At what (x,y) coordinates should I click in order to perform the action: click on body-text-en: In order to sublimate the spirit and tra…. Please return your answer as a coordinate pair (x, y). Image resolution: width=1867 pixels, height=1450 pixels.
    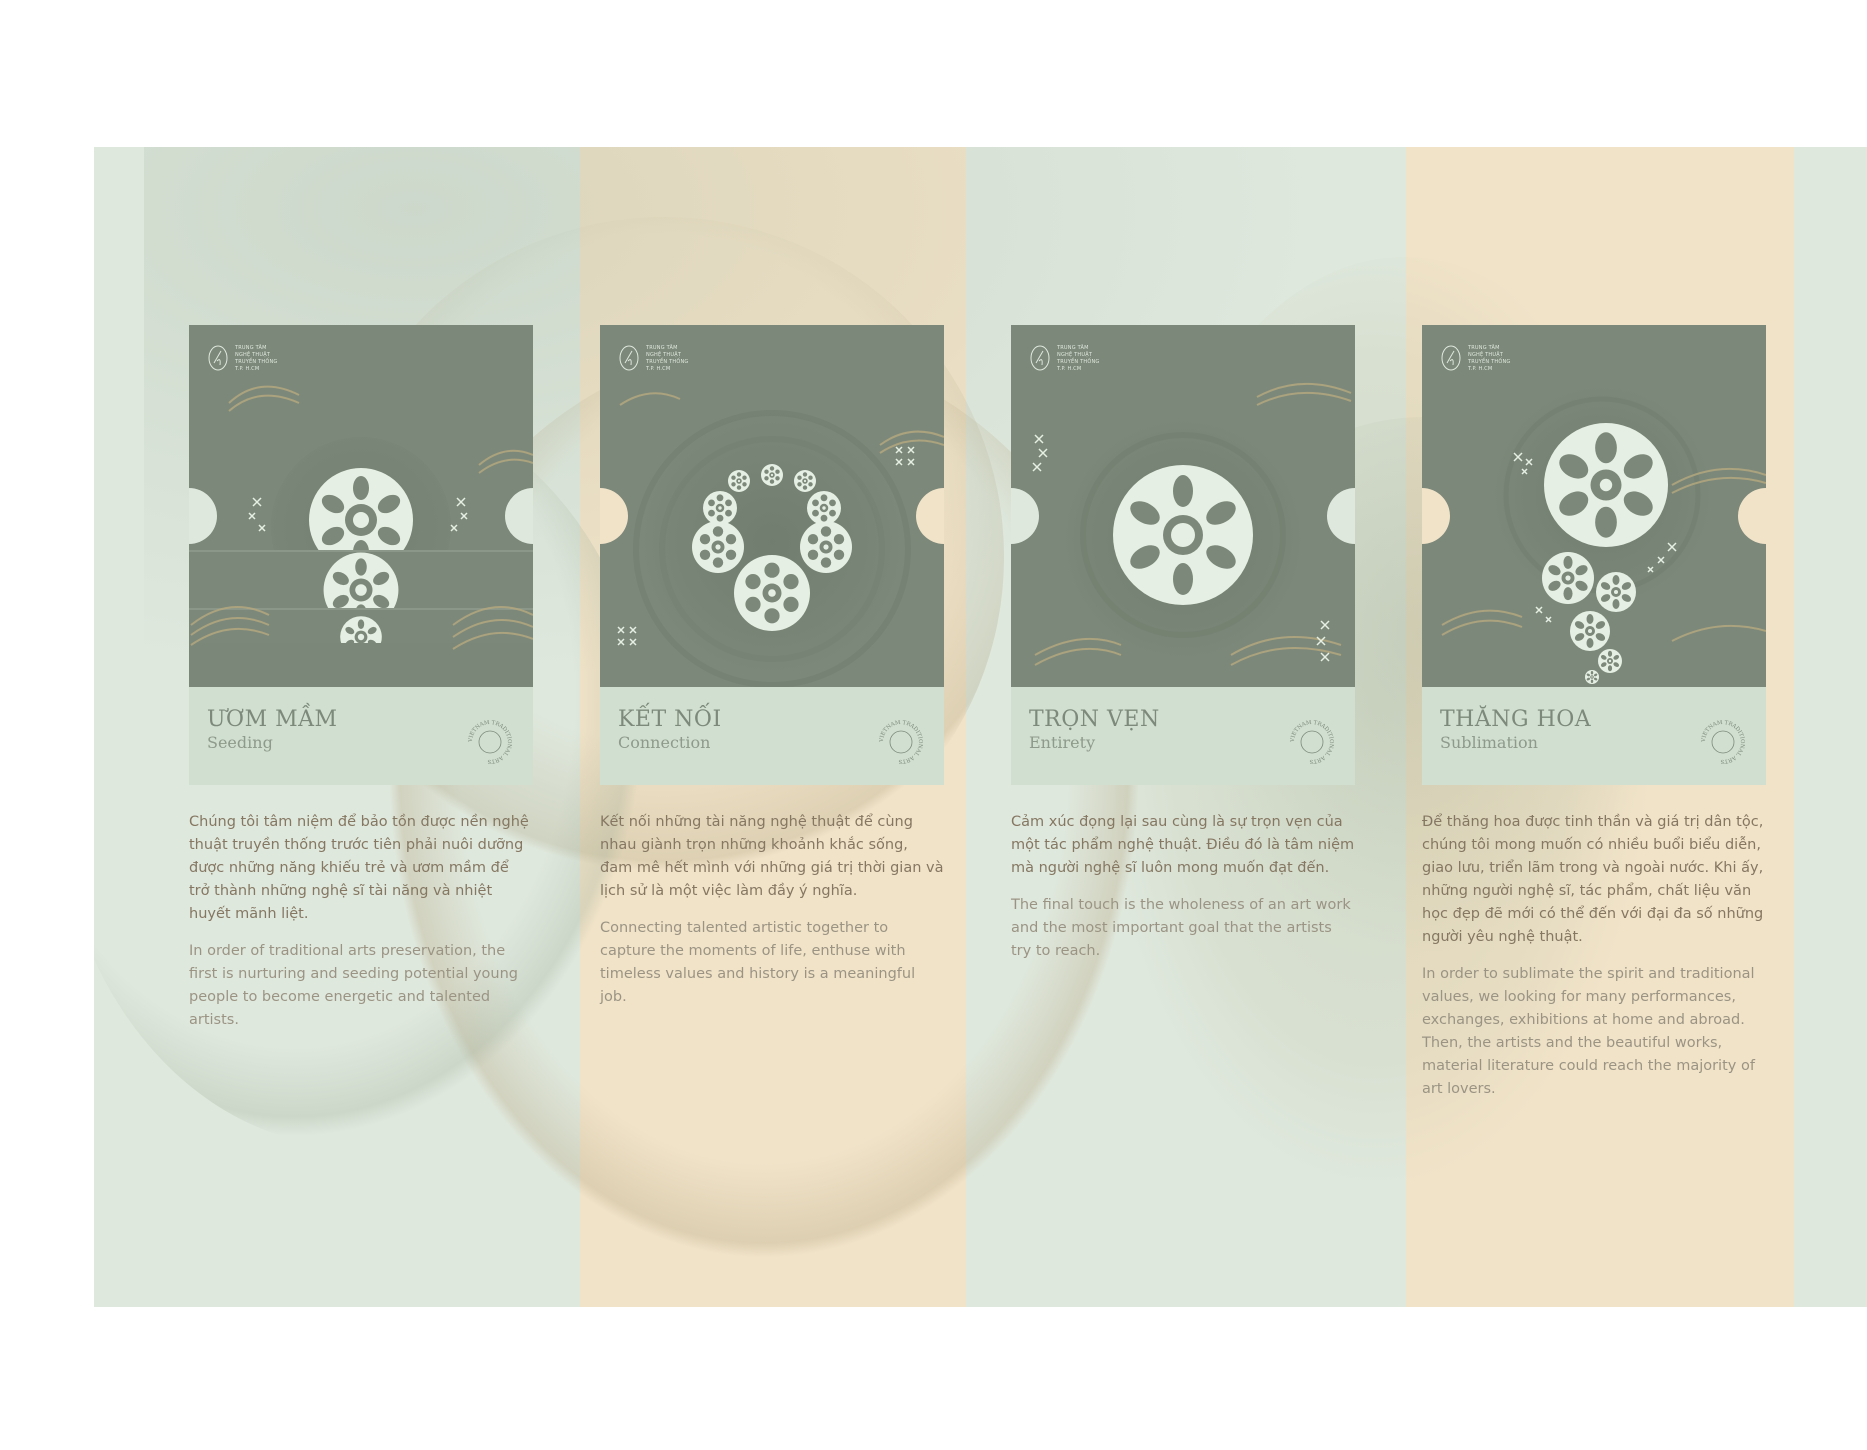
    Looking at the image, I should click on (1588, 1031).